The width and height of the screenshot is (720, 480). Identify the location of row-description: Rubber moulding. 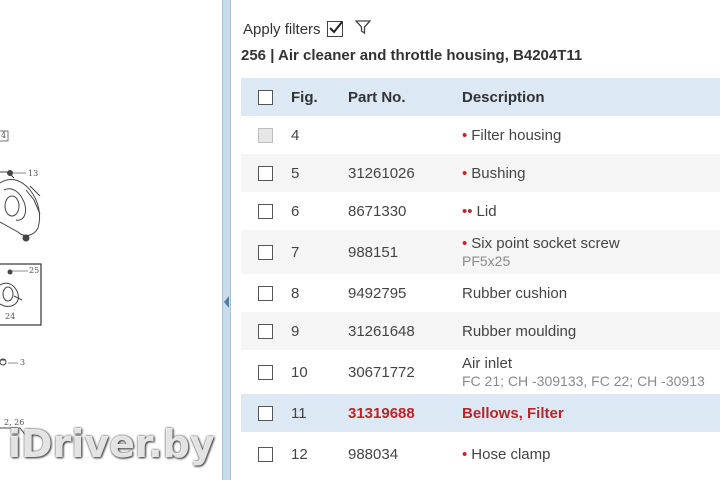
(591, 331).